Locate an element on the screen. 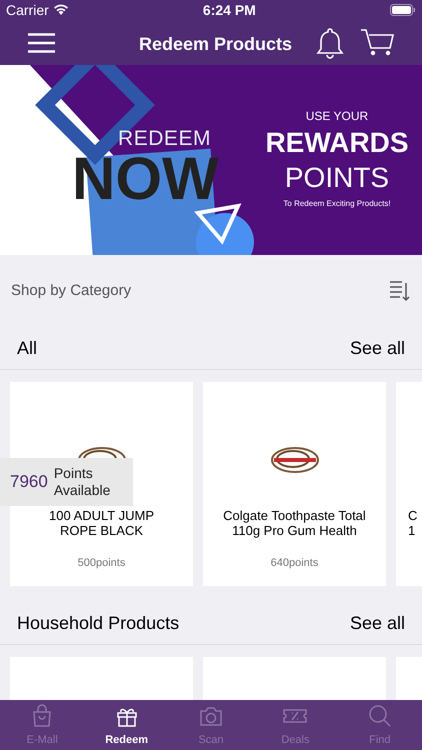 The image size is (422, 750). product-name: 100 ADULT JUMP ROPE BLACK is located at coordinates (101, 523).